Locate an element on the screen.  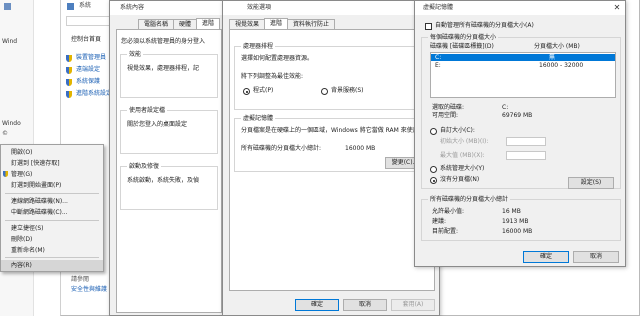
startup-group: 啟動及修復 系統啟動，系統失敗，及偵 is located at coordinates (169, 186).